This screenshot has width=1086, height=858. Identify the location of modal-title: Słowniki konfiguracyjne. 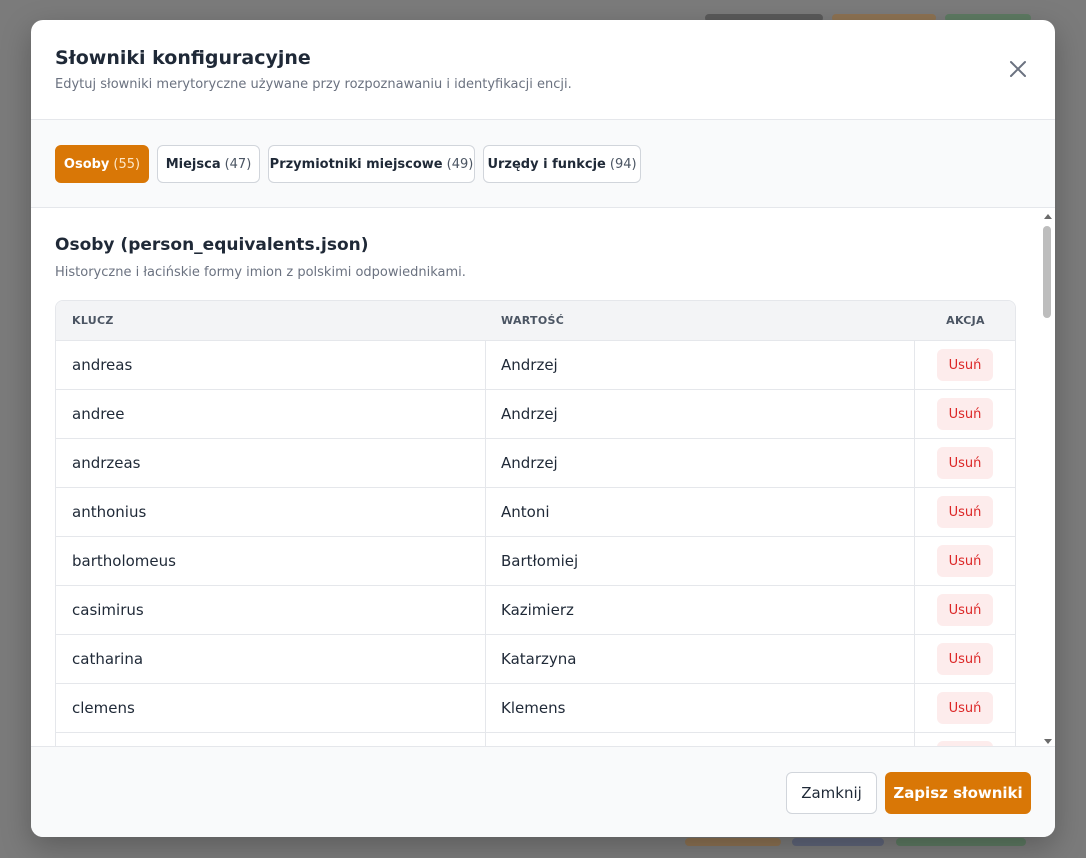
(183, 58).